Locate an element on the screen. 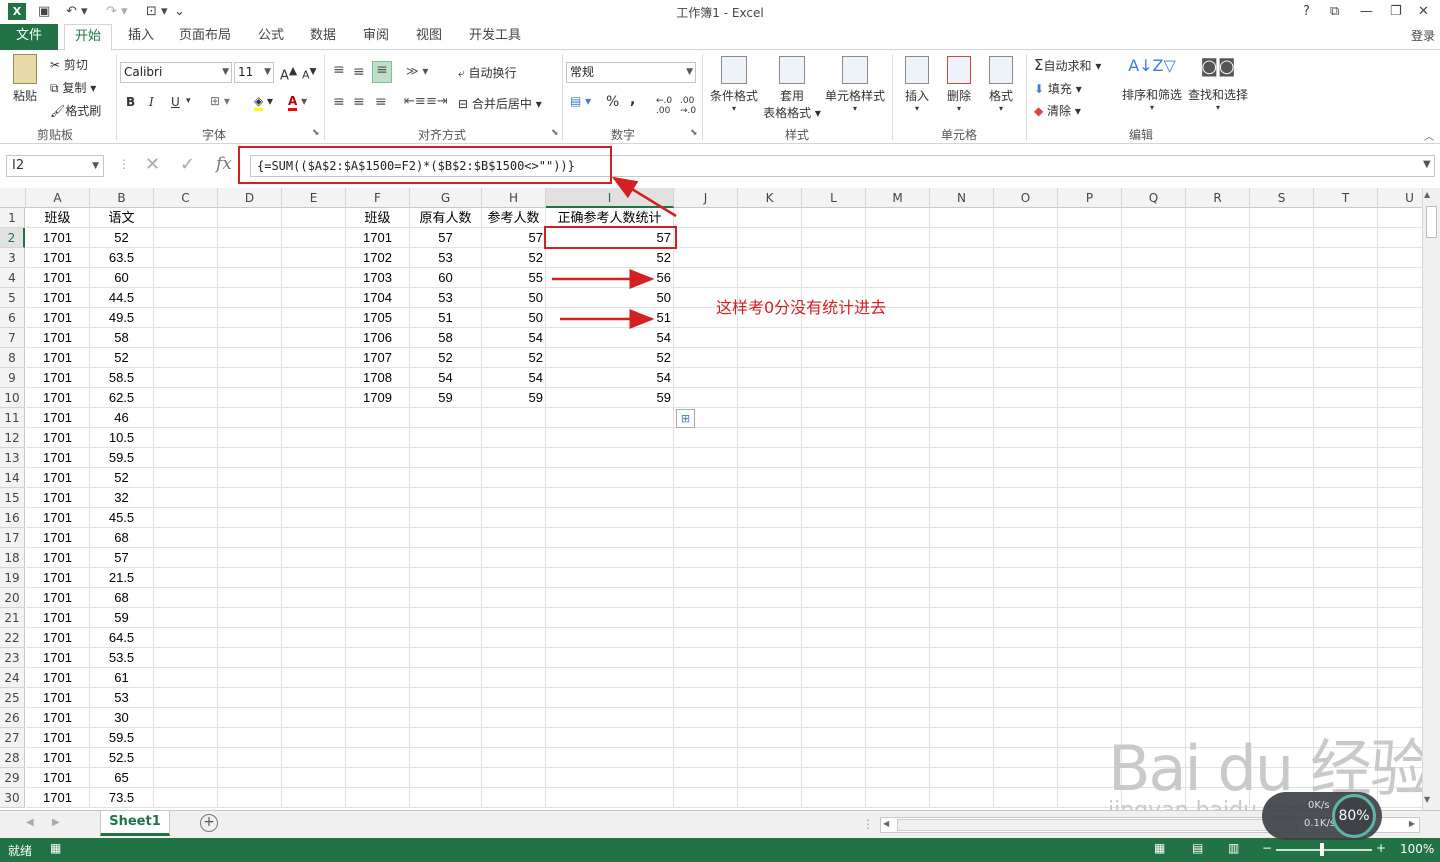 Image resolution: width=1440 pixels, height=862 pixels. cell-d14 is located at coordinates (250, 478).